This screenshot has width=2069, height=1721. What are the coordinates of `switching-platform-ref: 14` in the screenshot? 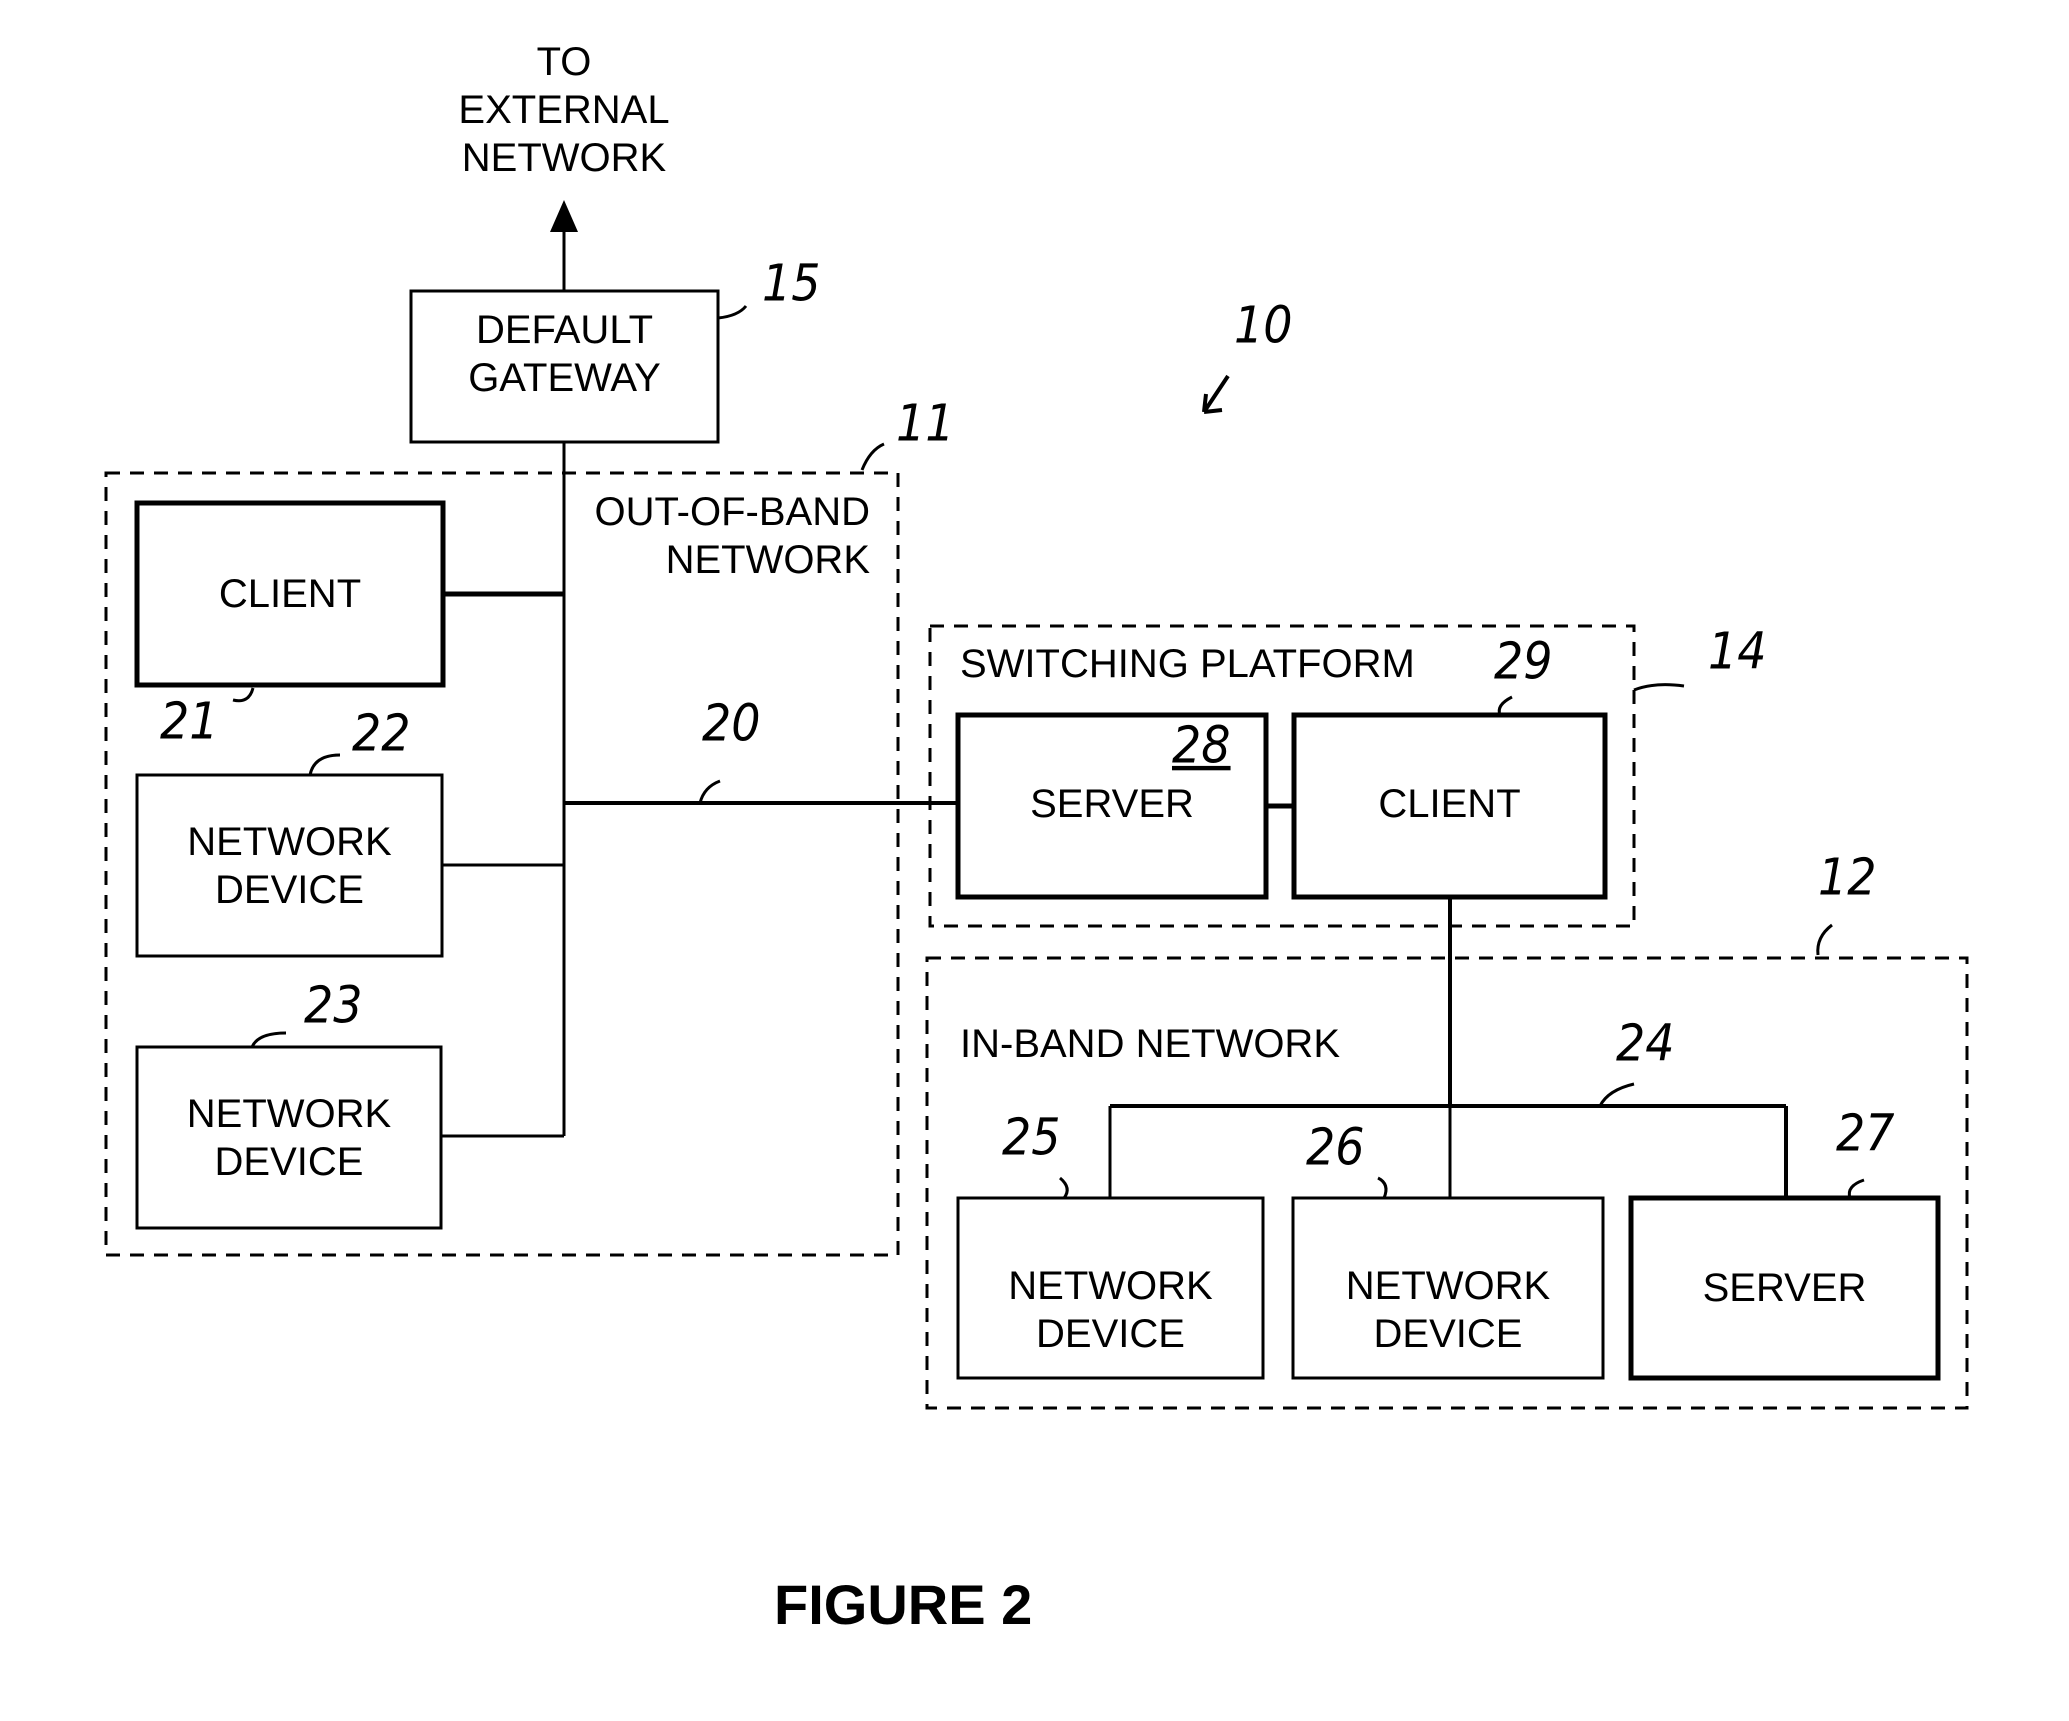 It's located at (1737, 651).